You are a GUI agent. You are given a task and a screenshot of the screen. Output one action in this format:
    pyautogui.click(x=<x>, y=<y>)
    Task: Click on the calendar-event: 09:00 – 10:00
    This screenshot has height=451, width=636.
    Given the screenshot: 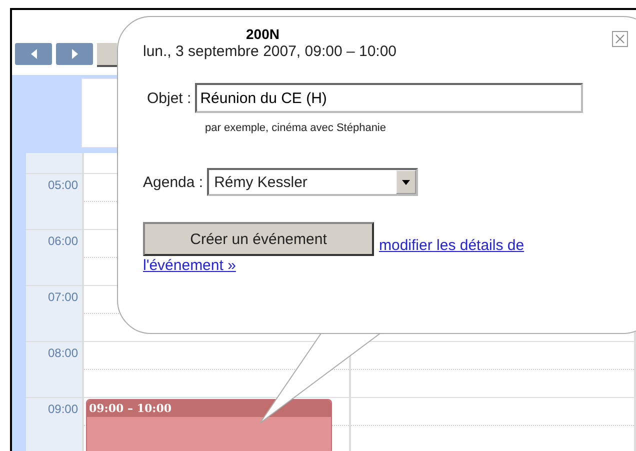 What is the action you would take?
    pyautogui.click(x=209, y=425)
    